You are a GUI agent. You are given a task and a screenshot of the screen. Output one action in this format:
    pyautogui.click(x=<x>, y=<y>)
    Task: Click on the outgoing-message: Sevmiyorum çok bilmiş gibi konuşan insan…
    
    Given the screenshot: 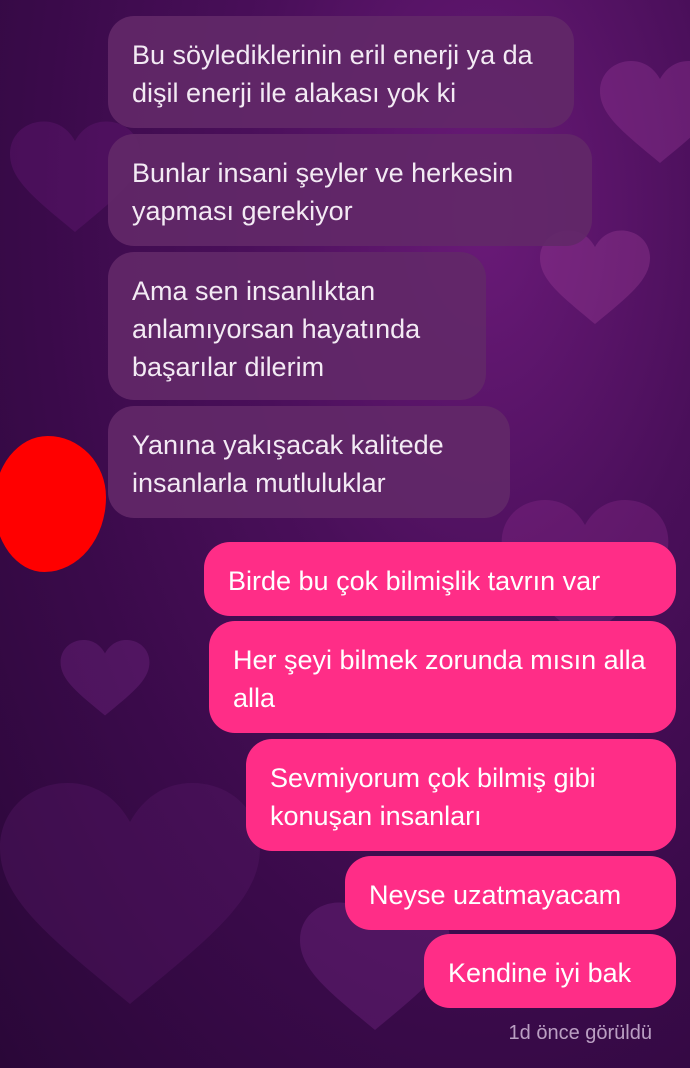 What is the action you would take?
    pyautogui.click(x=461, y=795)
    